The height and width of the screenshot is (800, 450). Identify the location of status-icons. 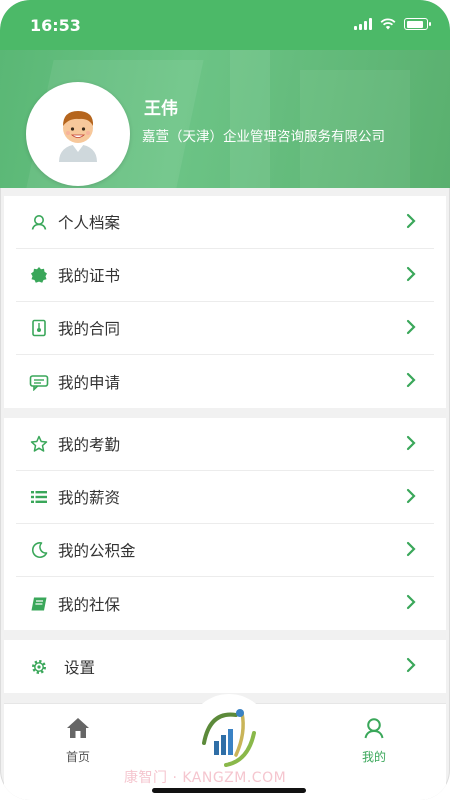
(392, 24).